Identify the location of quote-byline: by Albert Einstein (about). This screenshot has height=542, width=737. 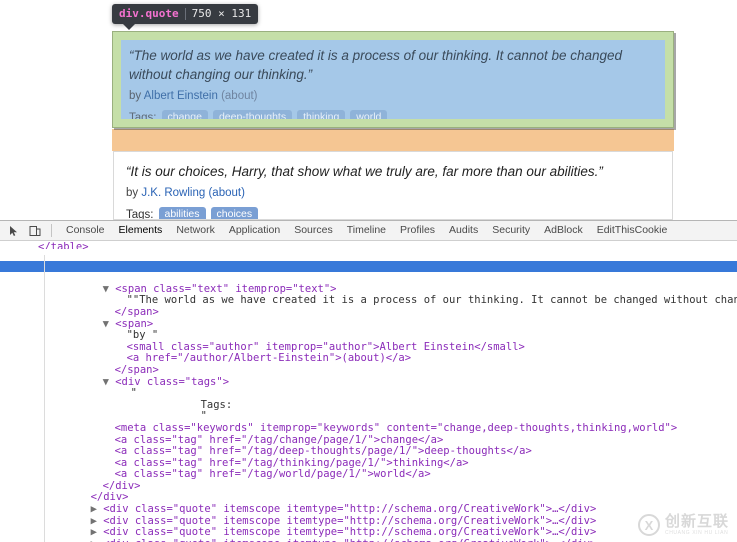
(393, 96).